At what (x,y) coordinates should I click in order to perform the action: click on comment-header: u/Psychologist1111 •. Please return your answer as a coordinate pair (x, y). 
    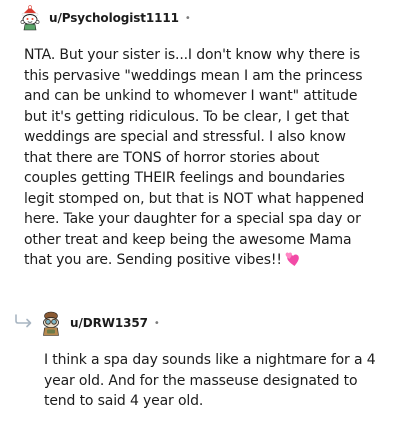
    Looking at the image, I should click on (200, 18).